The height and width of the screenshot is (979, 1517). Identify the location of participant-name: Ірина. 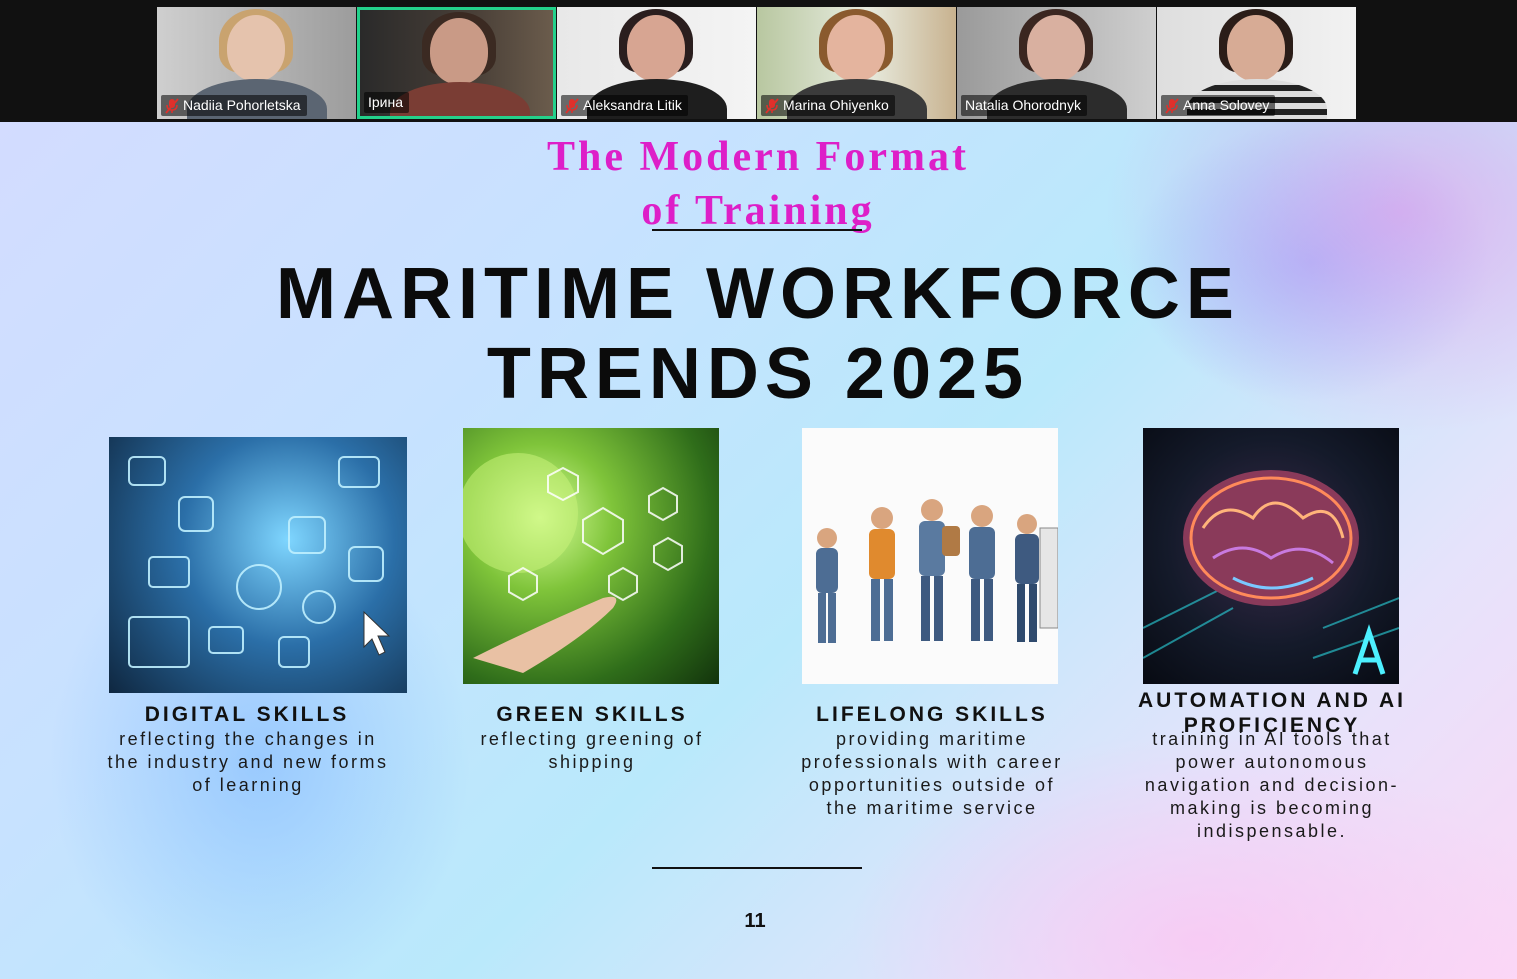
(386, 102).